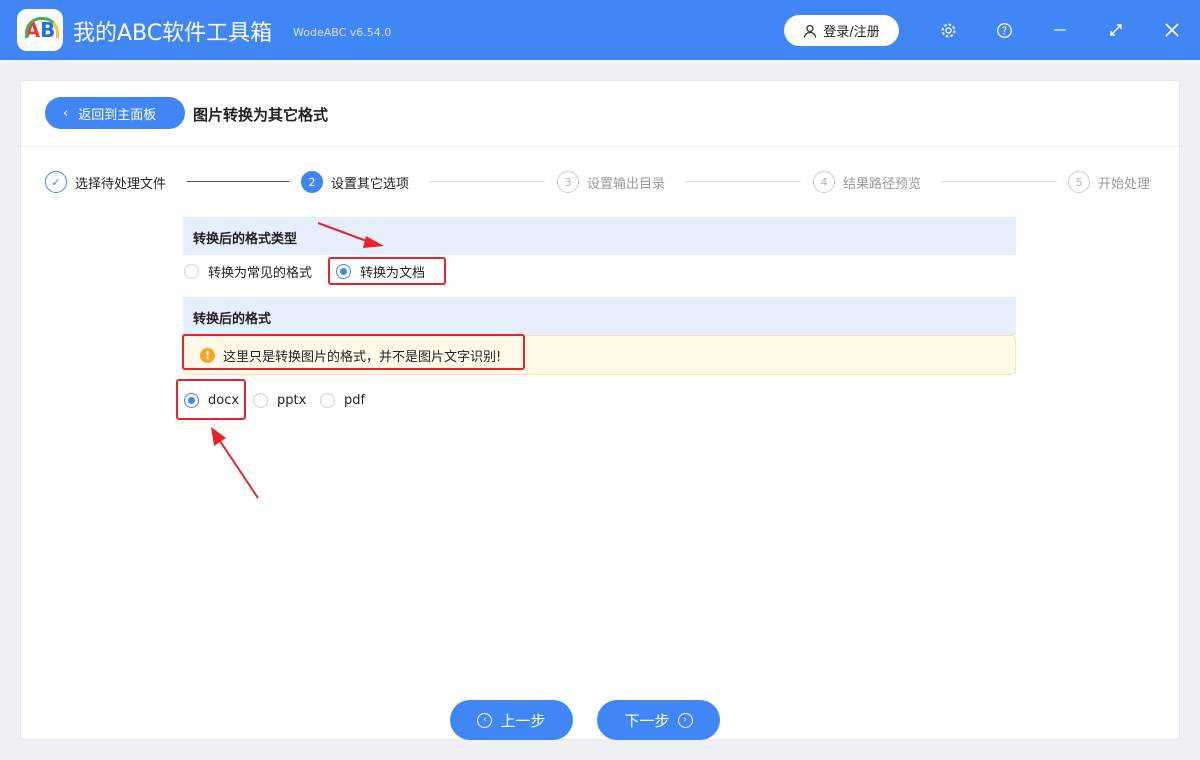 This screenshot has height=760, width=1200. What do you see at coordinates (647, 720) in the screenshot?
I see `next-label: 下一步` at bounding box center [647, 720].